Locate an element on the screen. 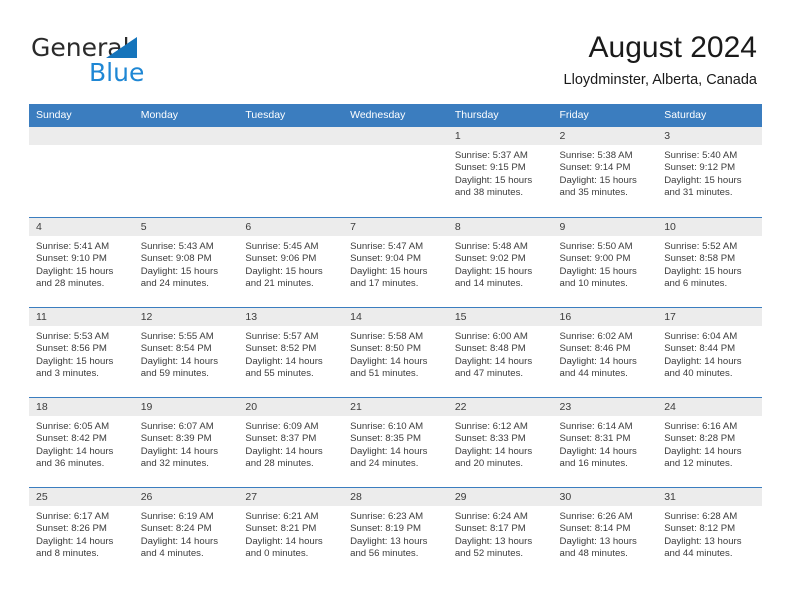 The image size is (792, 612). weekday-header-wednesday: Wednesday is located at coordinates (395, 115).